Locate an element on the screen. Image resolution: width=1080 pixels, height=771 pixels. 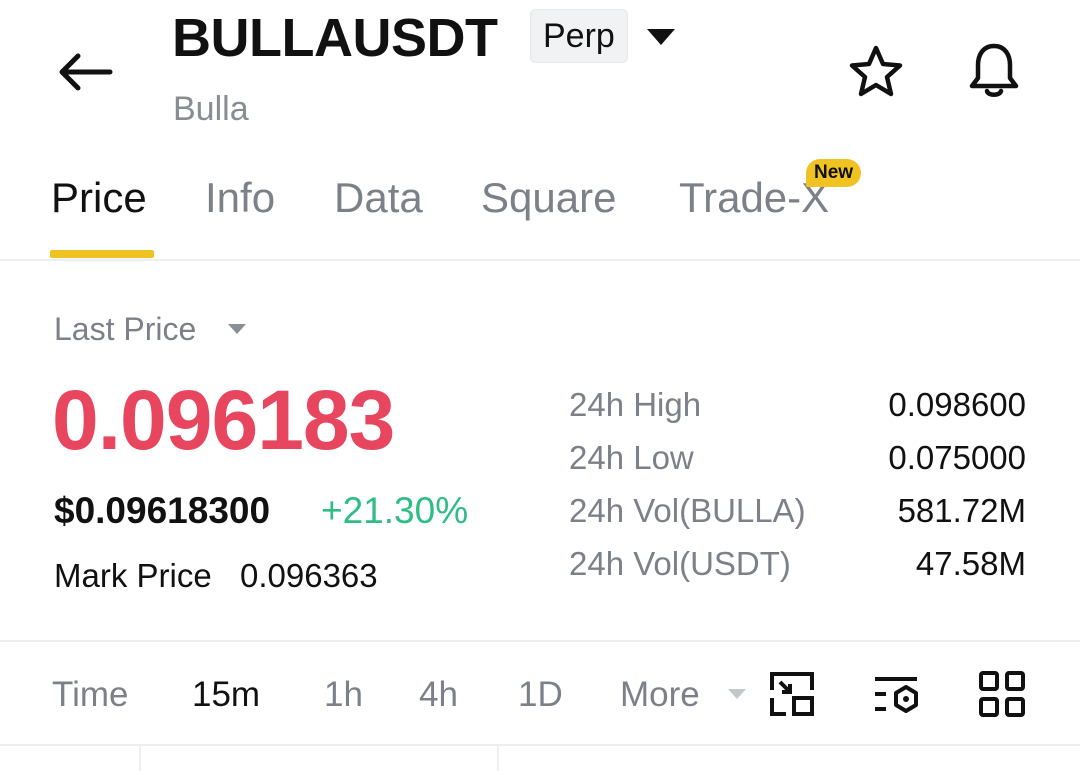
interval-1d: 1D is located at coordinates (540, 695).